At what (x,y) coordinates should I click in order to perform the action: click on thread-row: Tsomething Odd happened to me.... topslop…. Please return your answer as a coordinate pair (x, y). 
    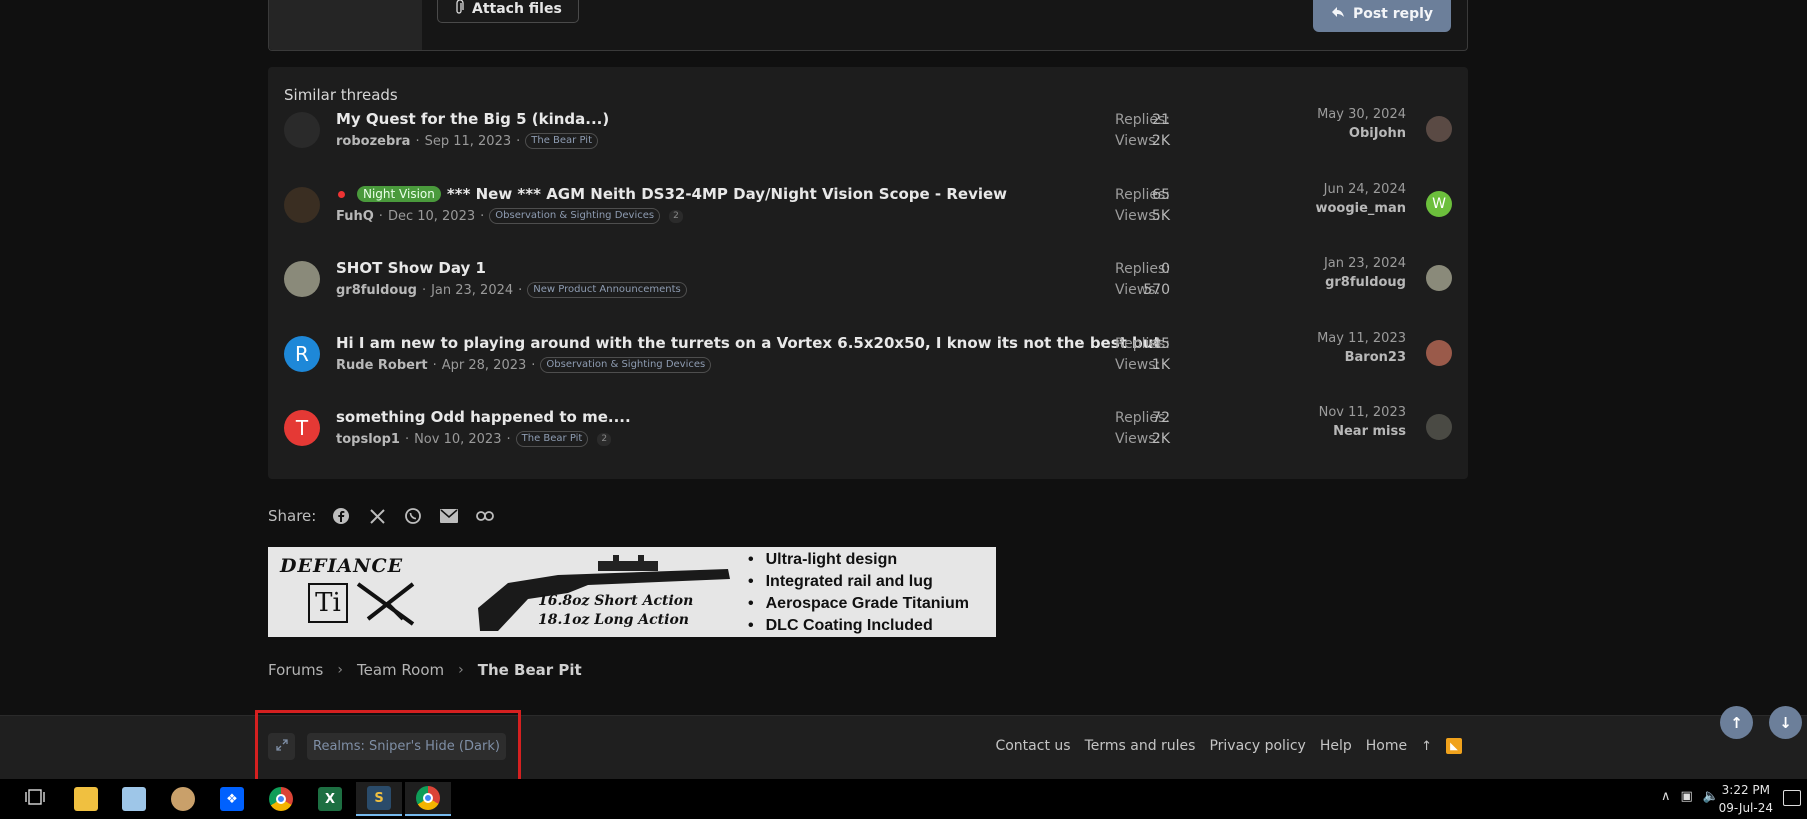
    Looking at the image, I should click on (868, 439).